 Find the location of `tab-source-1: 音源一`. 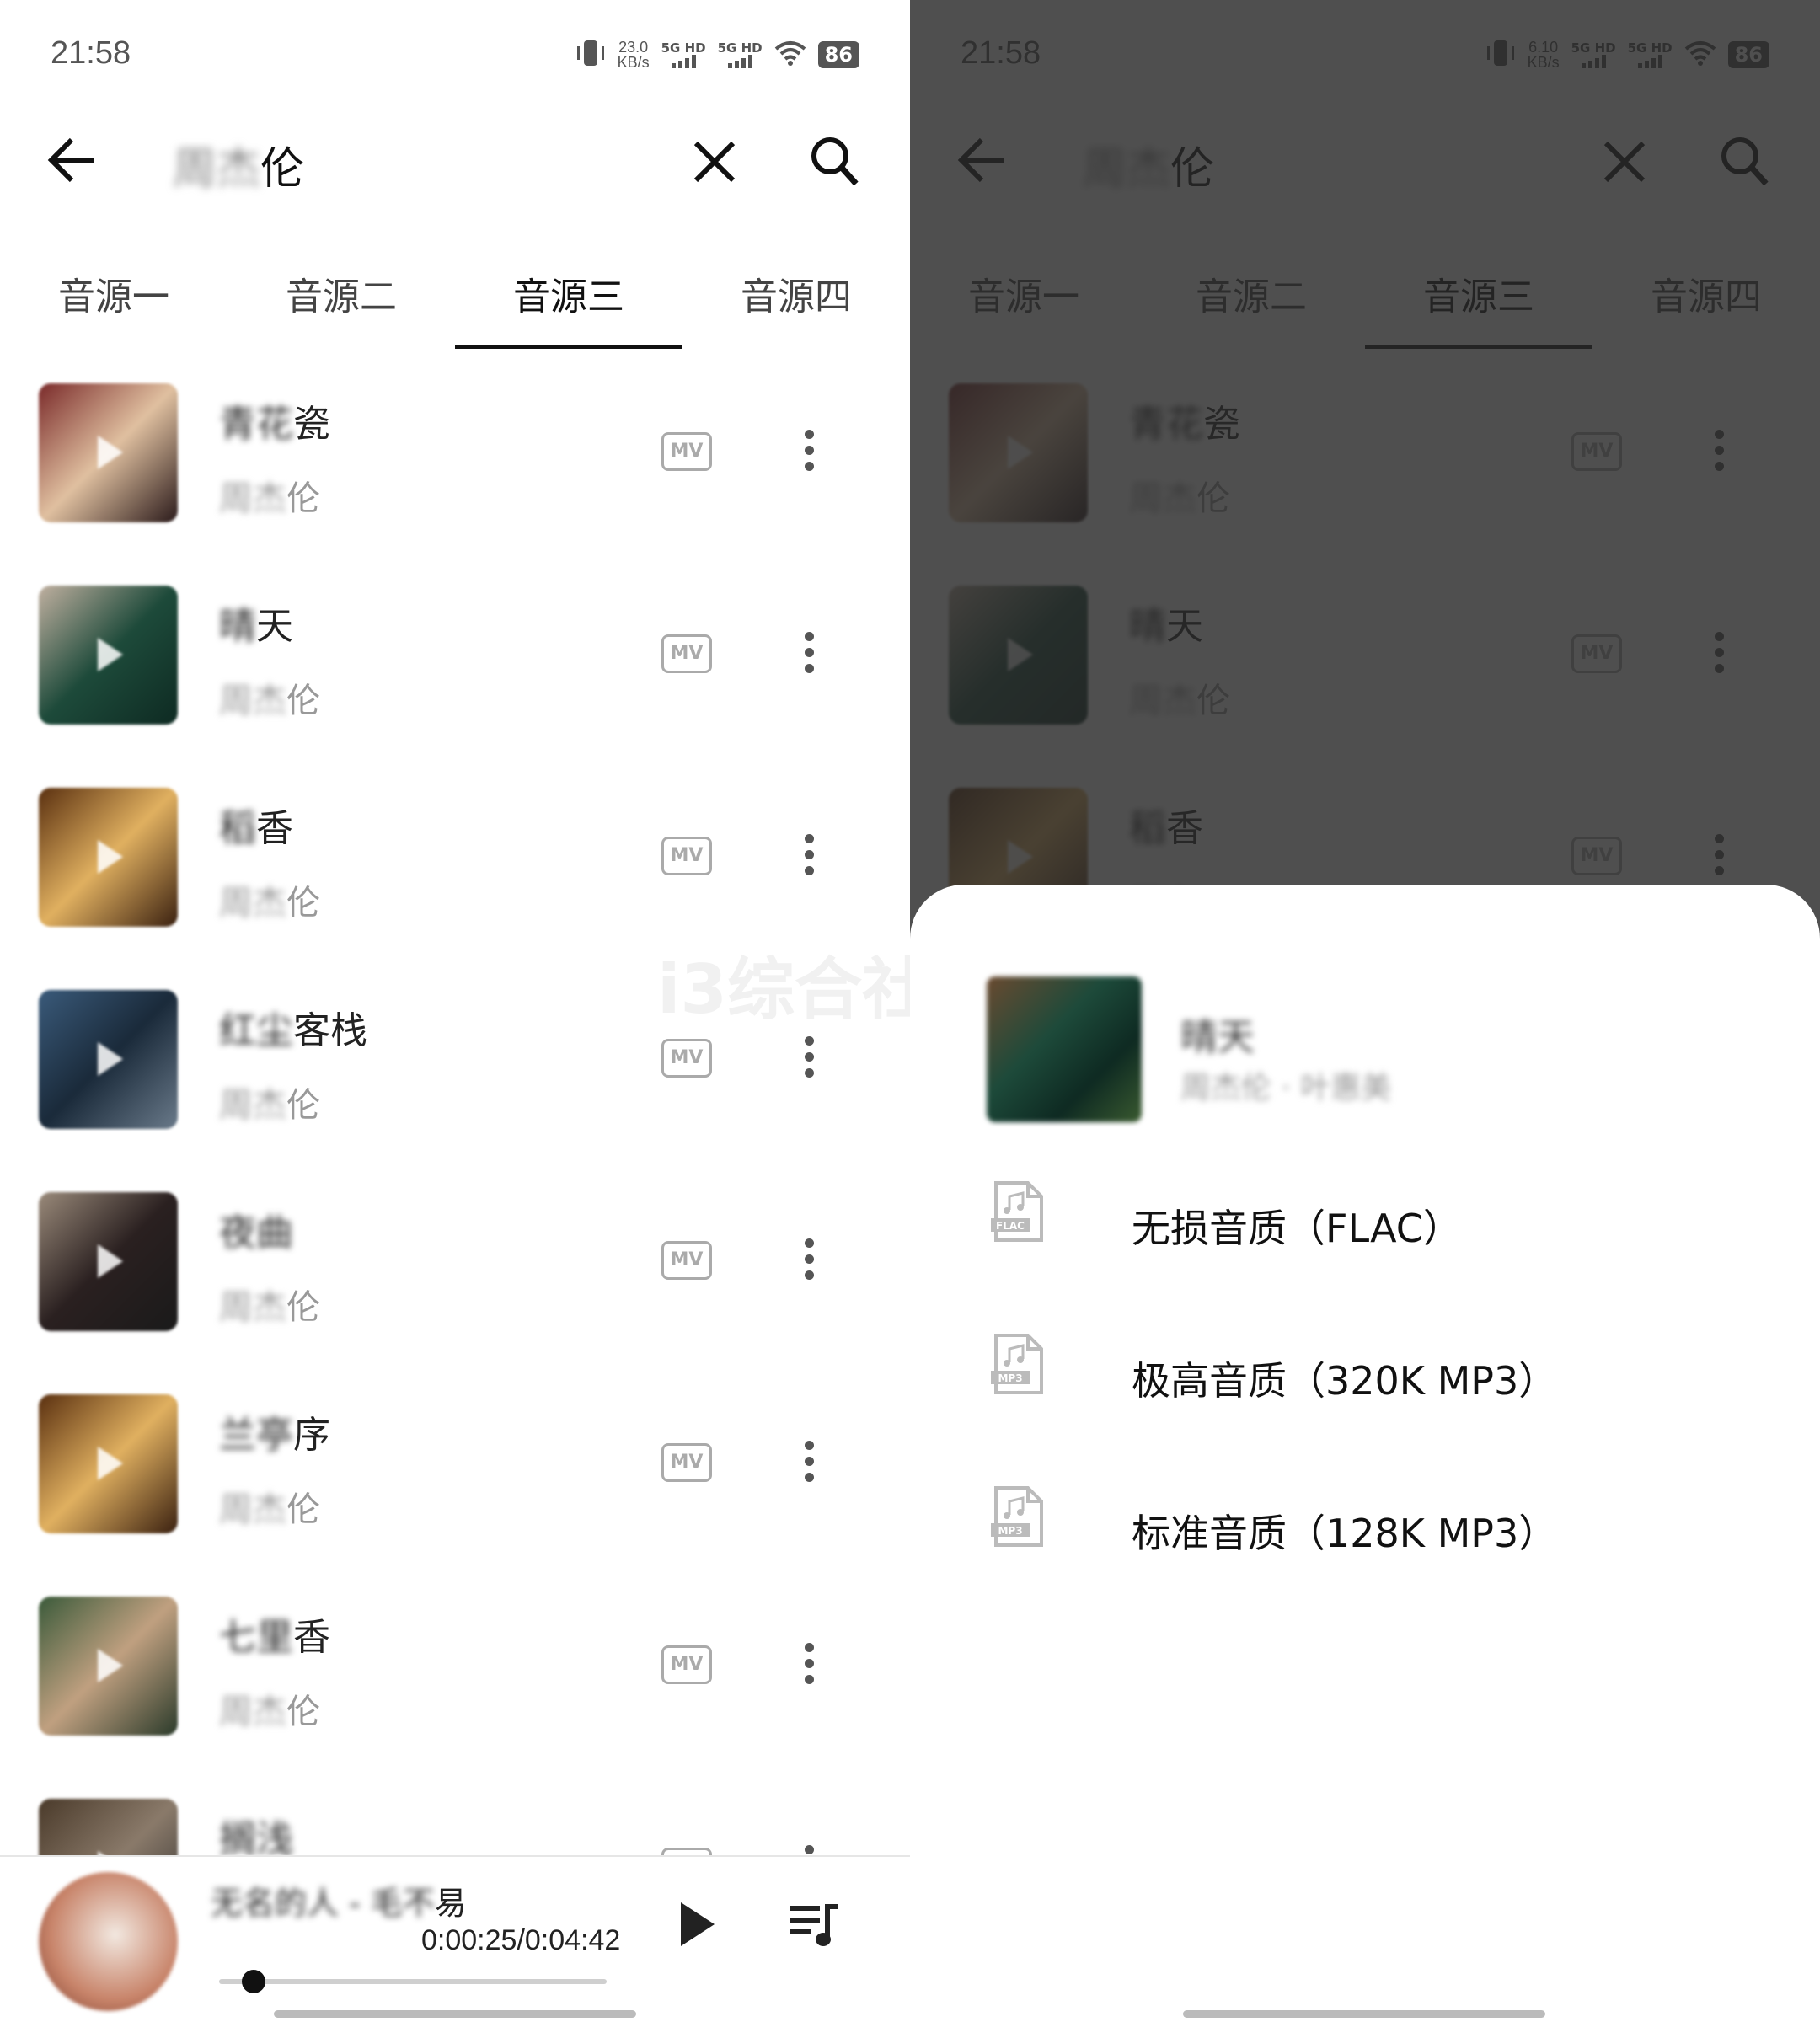

tab-source-1: 音源一 is located at coordinates (114, 305).